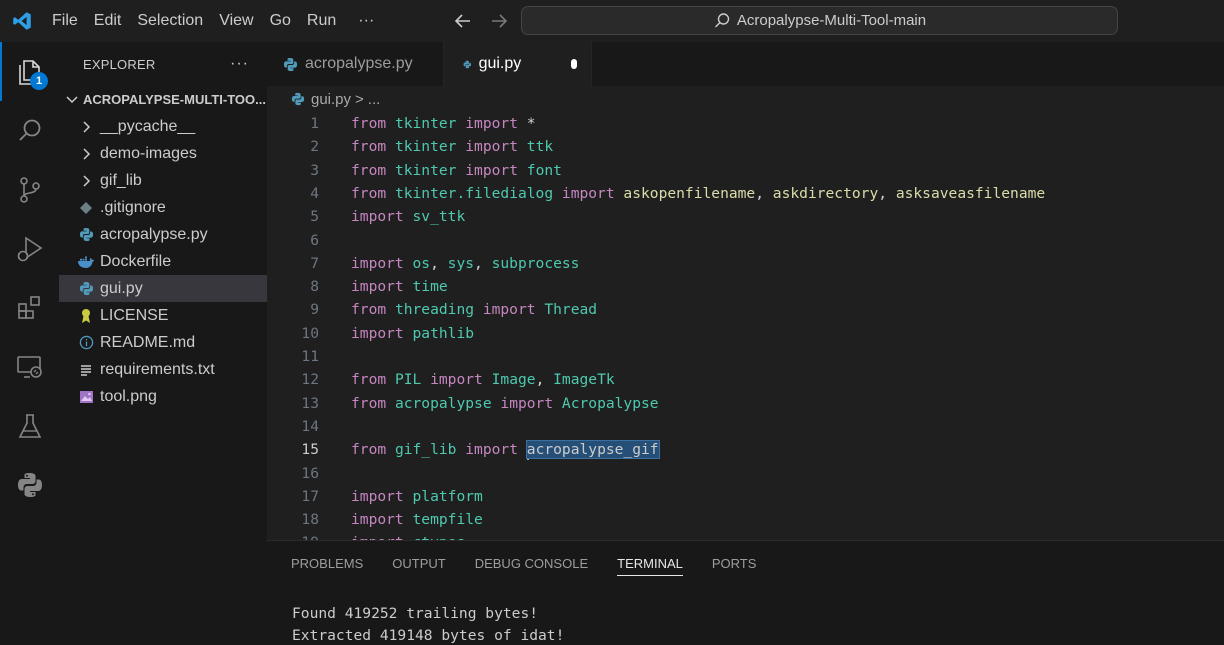 The image size is (1224, 645). Describe the element at coordinates (310, 333) in the screenshot. I see `line-number: 10` at that location.